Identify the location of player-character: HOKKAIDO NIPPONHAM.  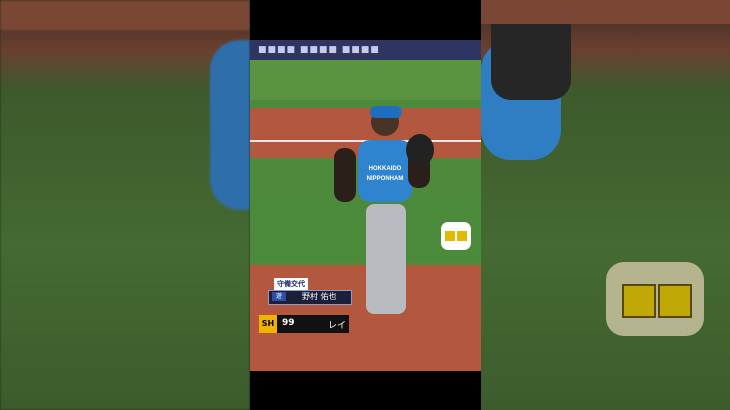
(384, 210).